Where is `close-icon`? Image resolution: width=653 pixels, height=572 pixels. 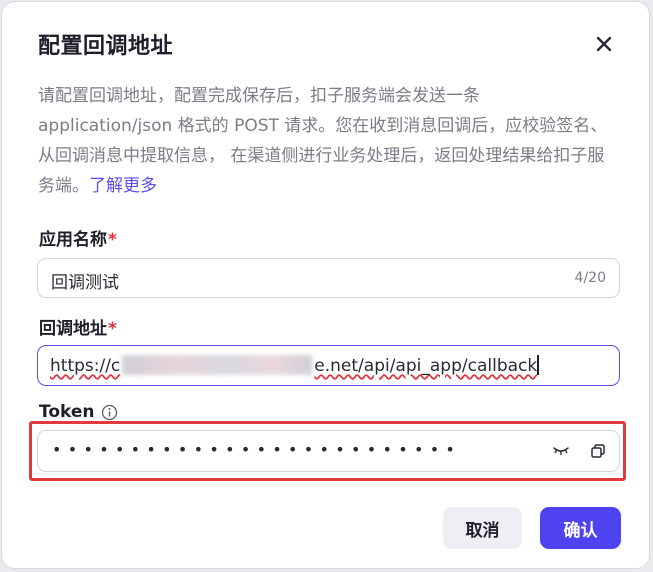
close-icon is located at coordinates (604, 44).